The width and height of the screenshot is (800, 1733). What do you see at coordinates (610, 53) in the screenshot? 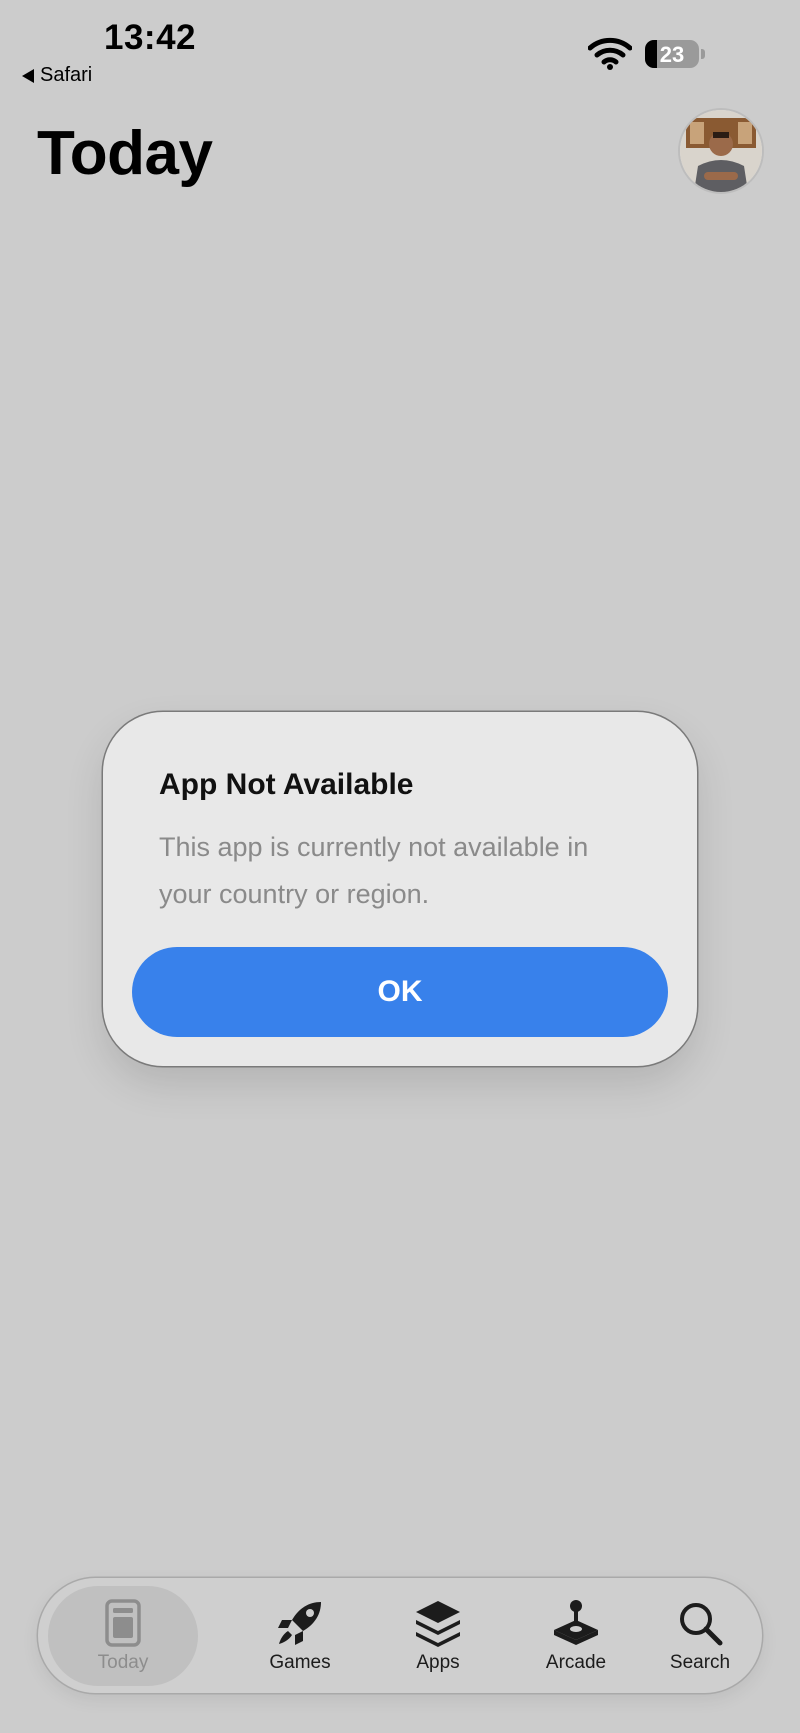
I see `wifi-icon` at bounding box center [610, 53].